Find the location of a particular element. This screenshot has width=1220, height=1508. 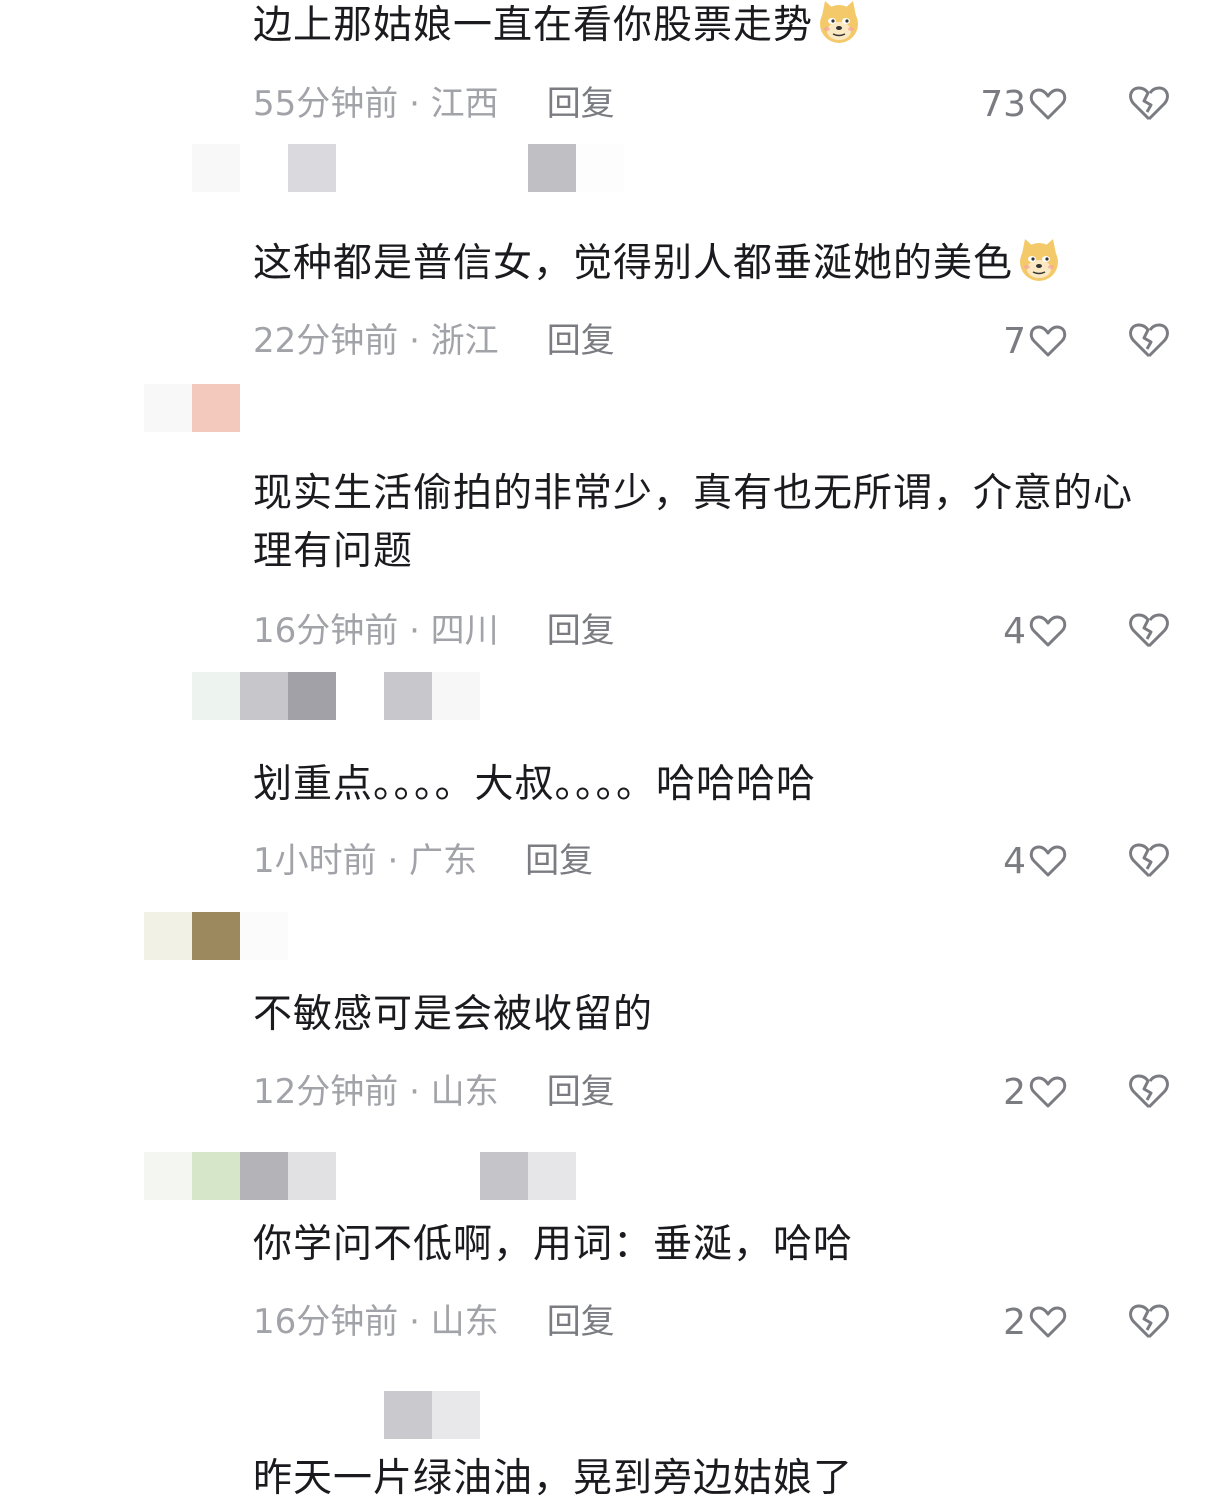

comment-meta: 22分钟前 · 浙江 回复 is located at coordinates (434, 337).